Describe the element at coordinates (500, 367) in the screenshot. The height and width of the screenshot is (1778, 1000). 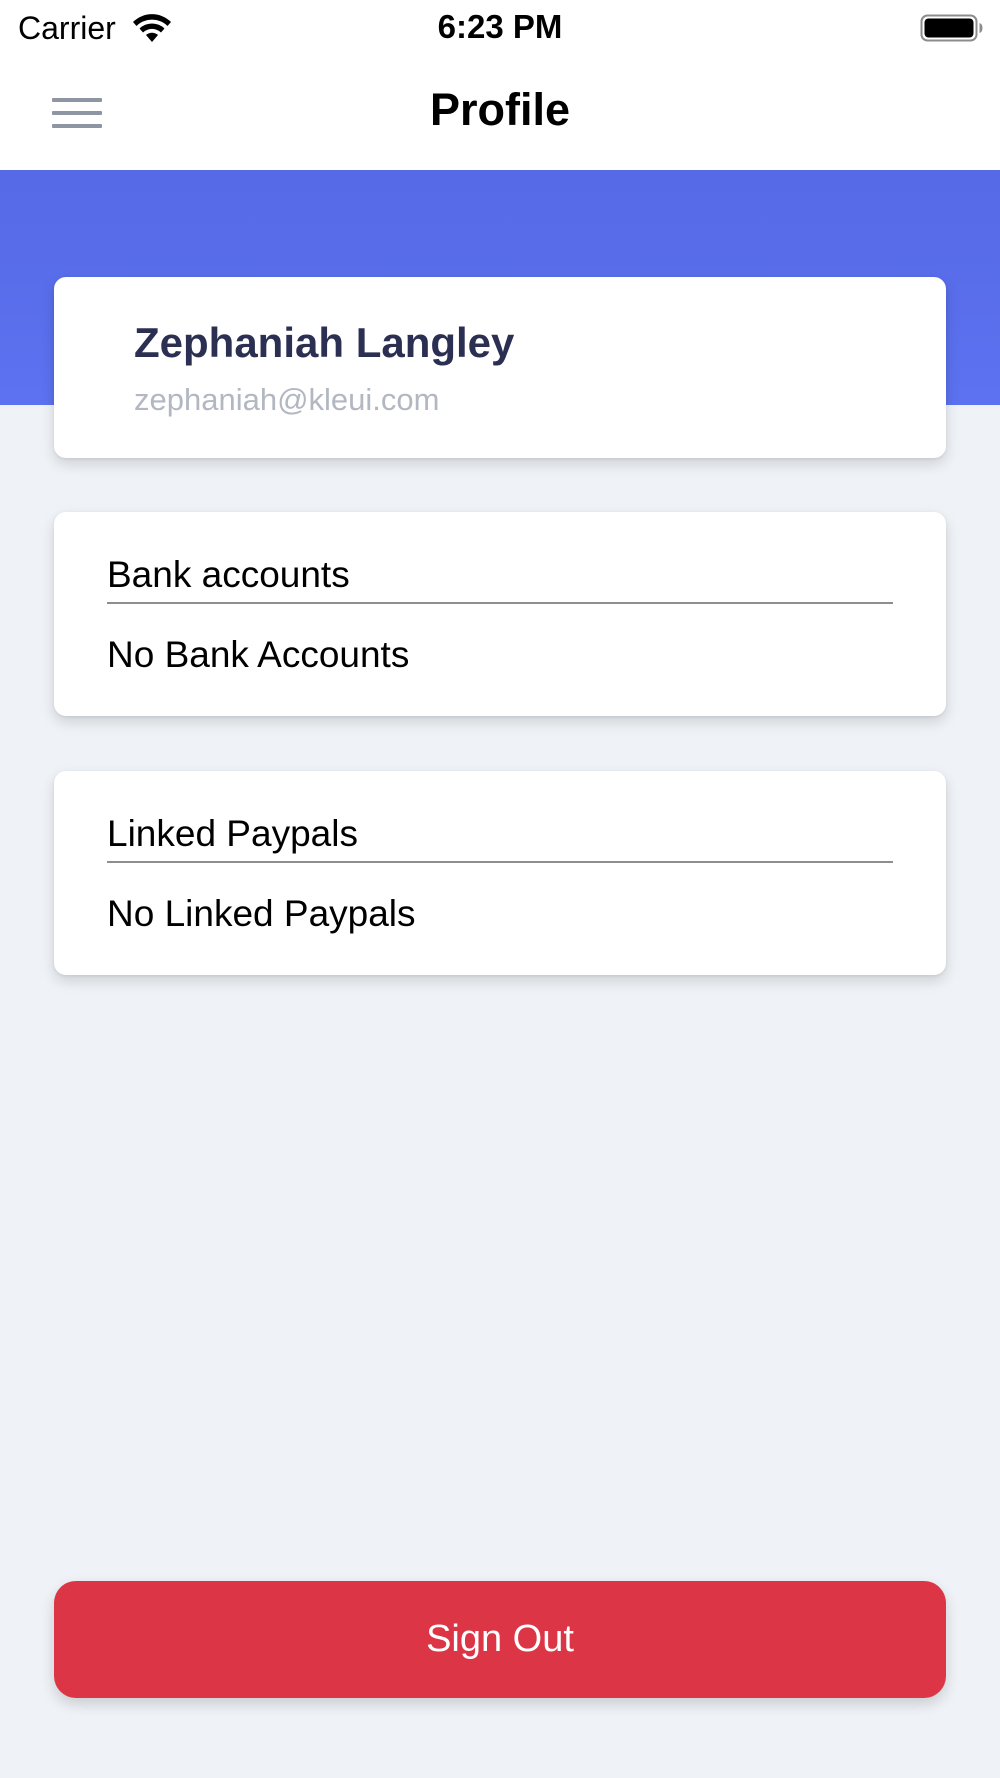
I see `profile-card: Zephaniah Langley zephaniah@kleui.com` at that location.